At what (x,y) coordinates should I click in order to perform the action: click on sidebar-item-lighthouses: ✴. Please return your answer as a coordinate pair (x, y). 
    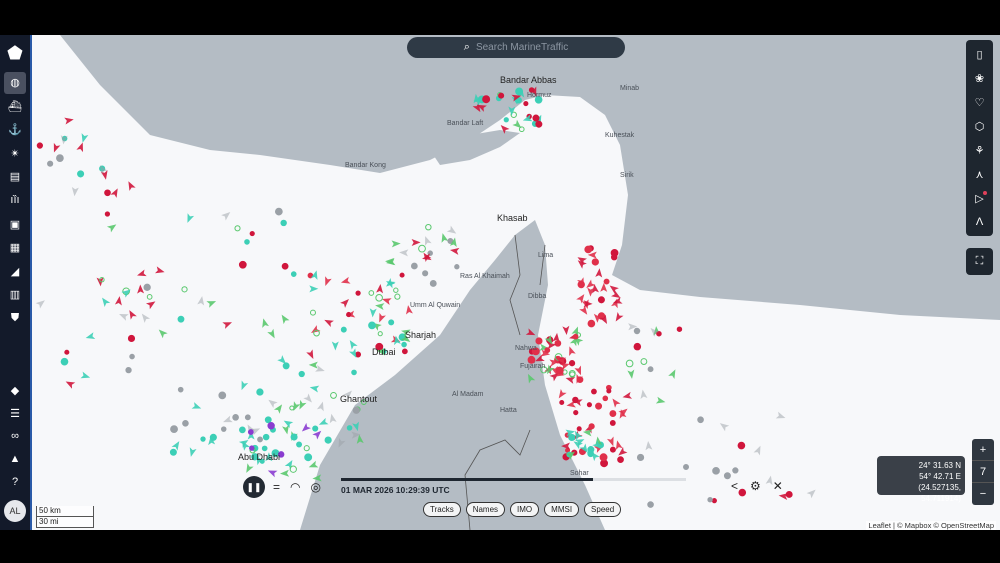
    Looking at the image, I should click on (15, 153).